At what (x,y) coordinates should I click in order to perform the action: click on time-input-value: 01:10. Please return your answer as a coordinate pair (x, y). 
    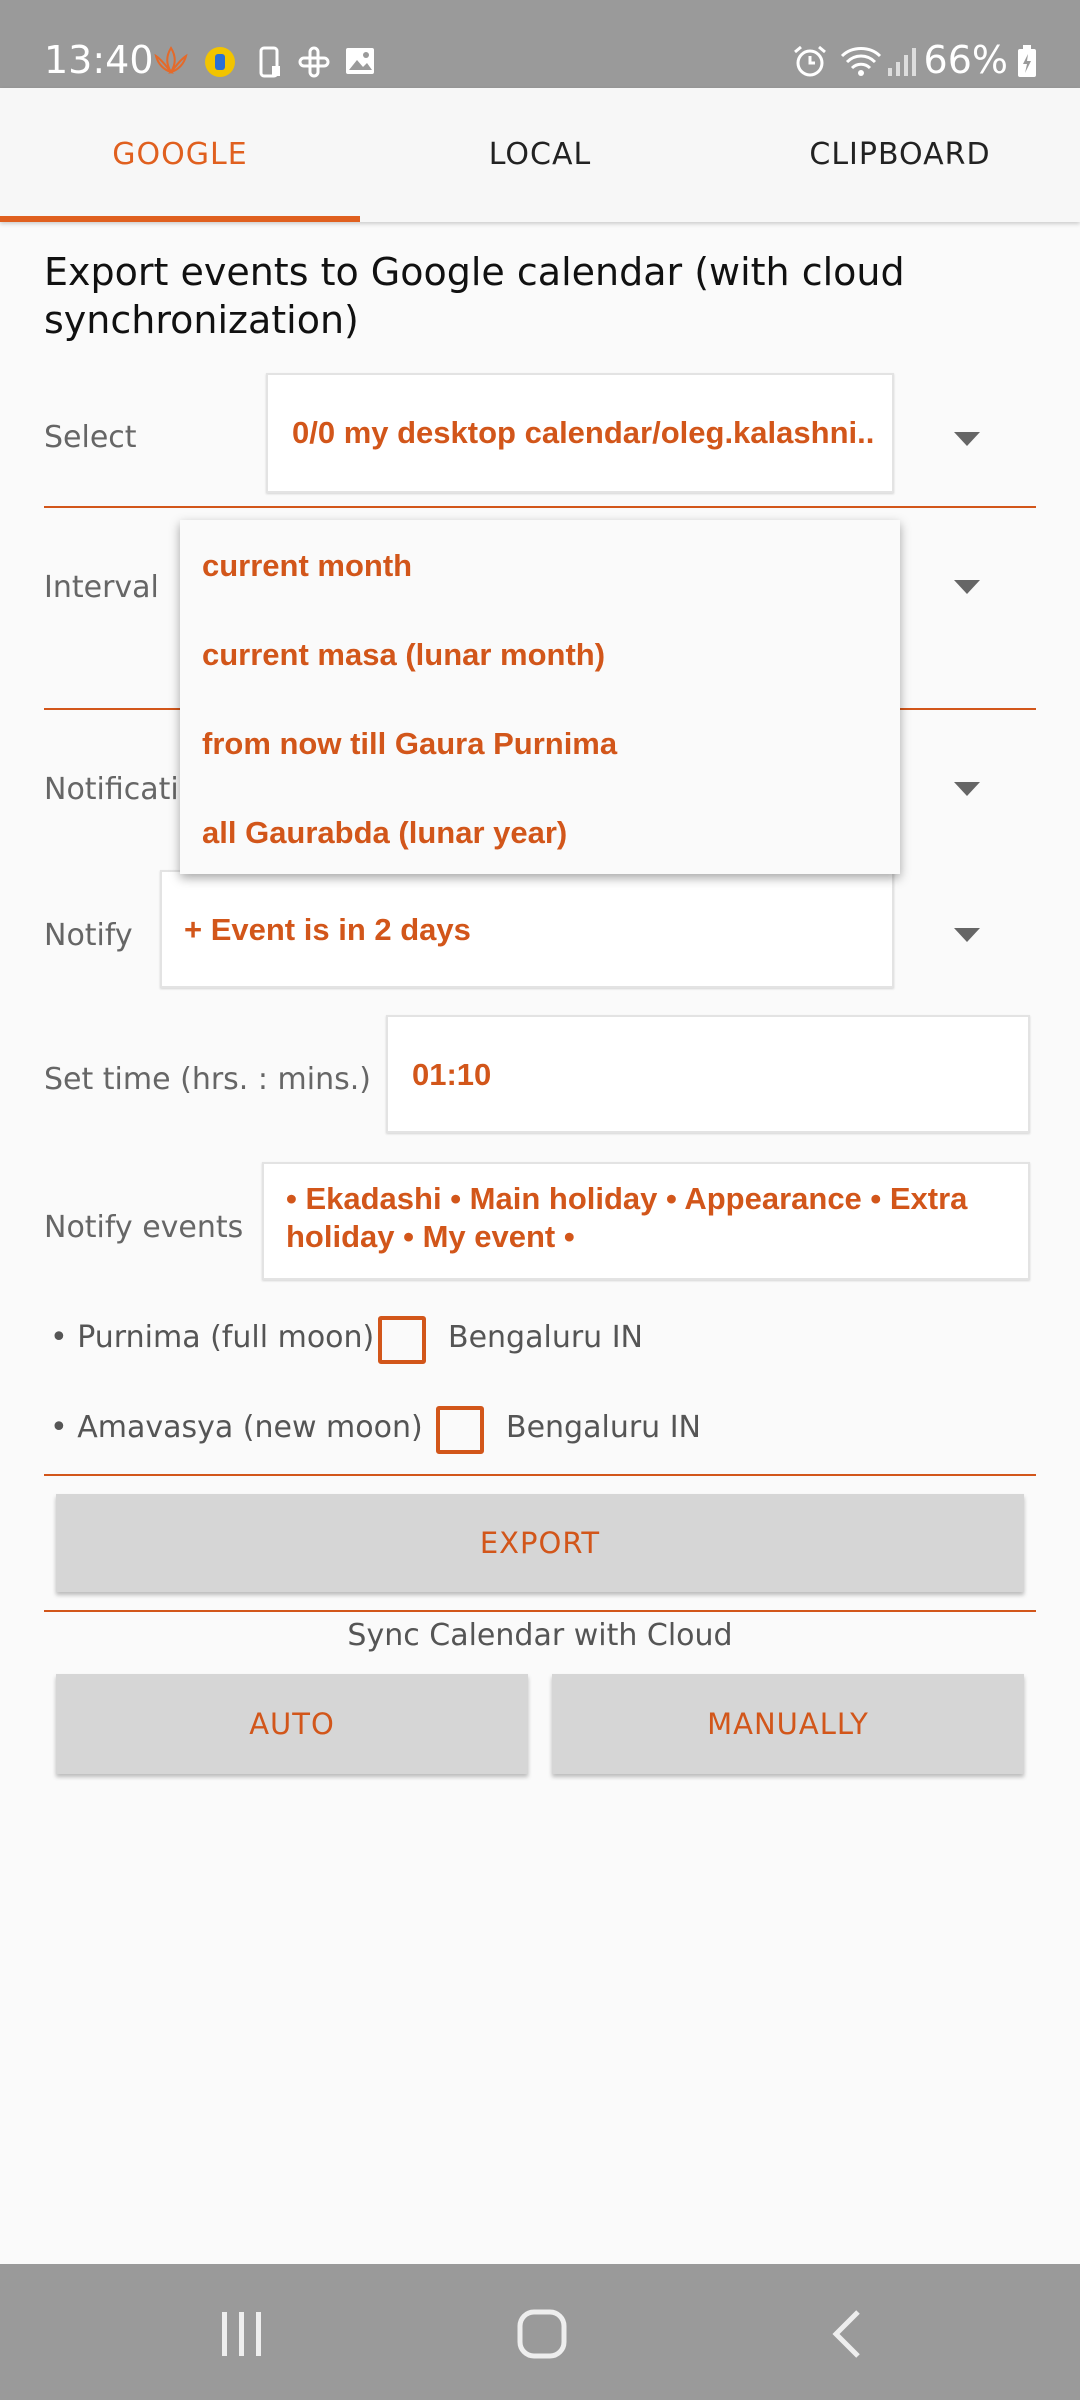
    Looking at the image, I should click on (452, 1074).